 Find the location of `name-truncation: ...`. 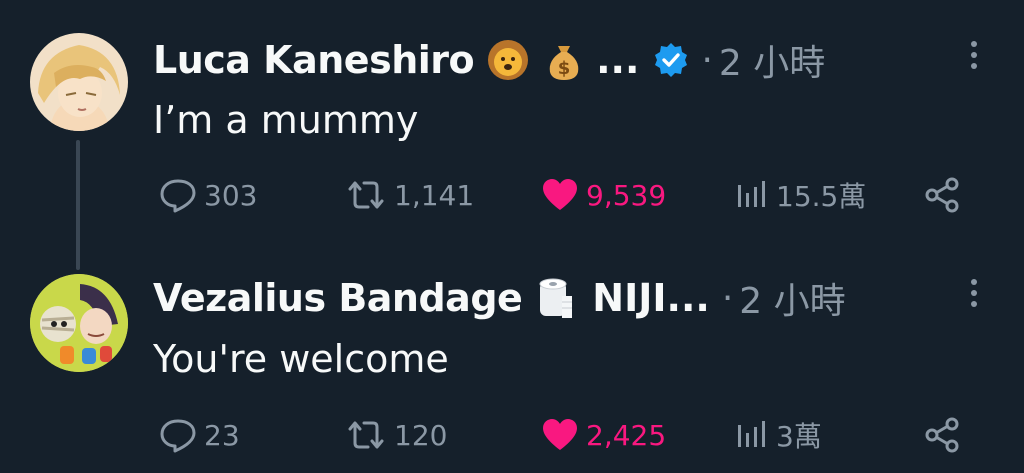

name-truncation: ... is located at coordinates (618, 60).